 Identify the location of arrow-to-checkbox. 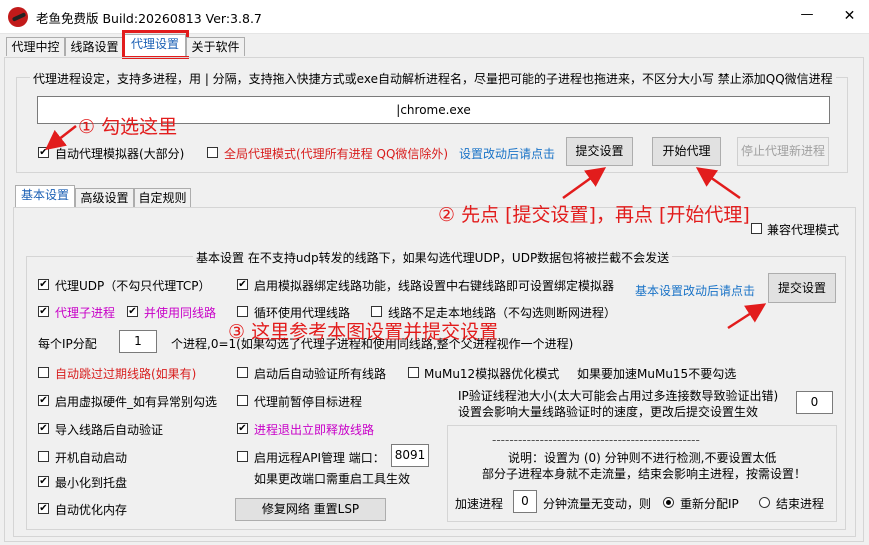
(61, 138).